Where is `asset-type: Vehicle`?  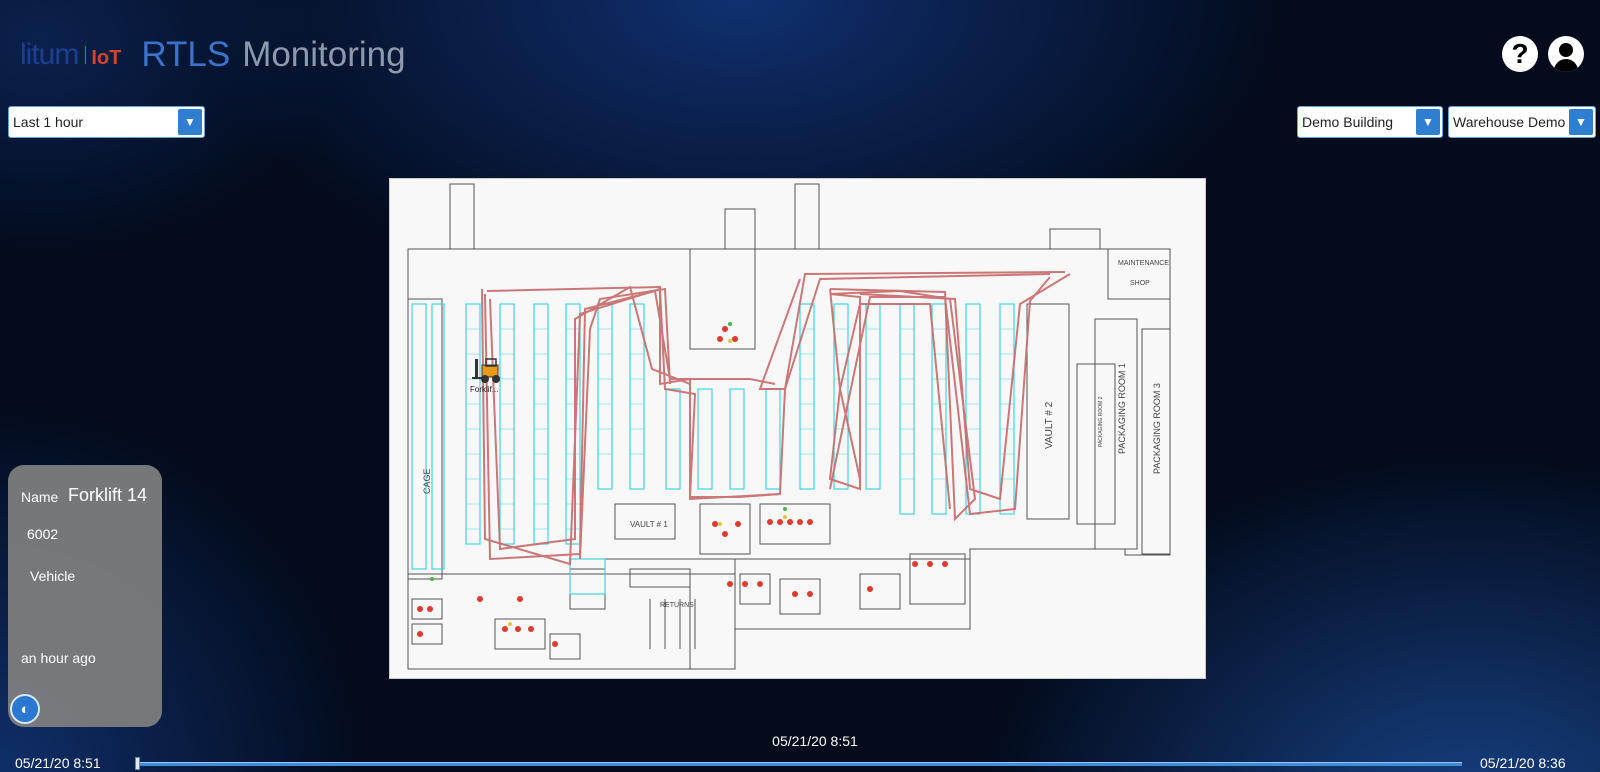 asset-type: Vehicle is located at coordinates (53, 576).